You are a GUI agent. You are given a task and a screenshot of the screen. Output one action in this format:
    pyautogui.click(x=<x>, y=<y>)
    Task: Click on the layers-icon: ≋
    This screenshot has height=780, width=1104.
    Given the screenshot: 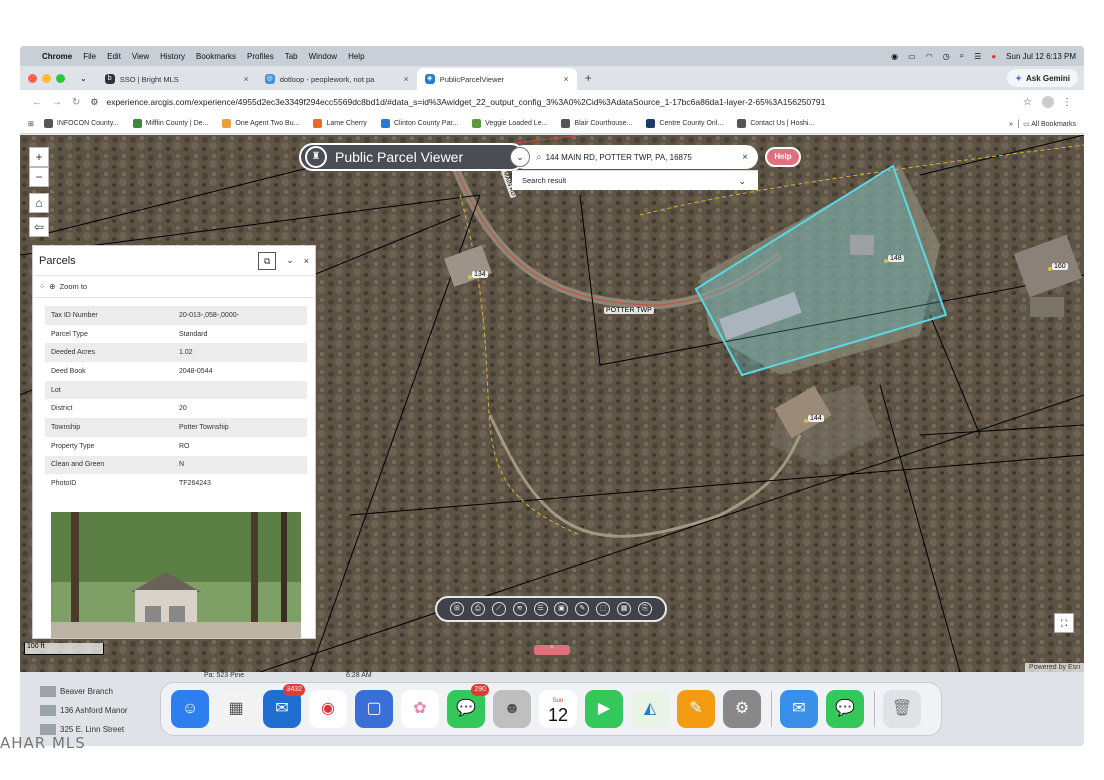 What is the action you would take?
    pyautogui.click(x=519, y=609)
    